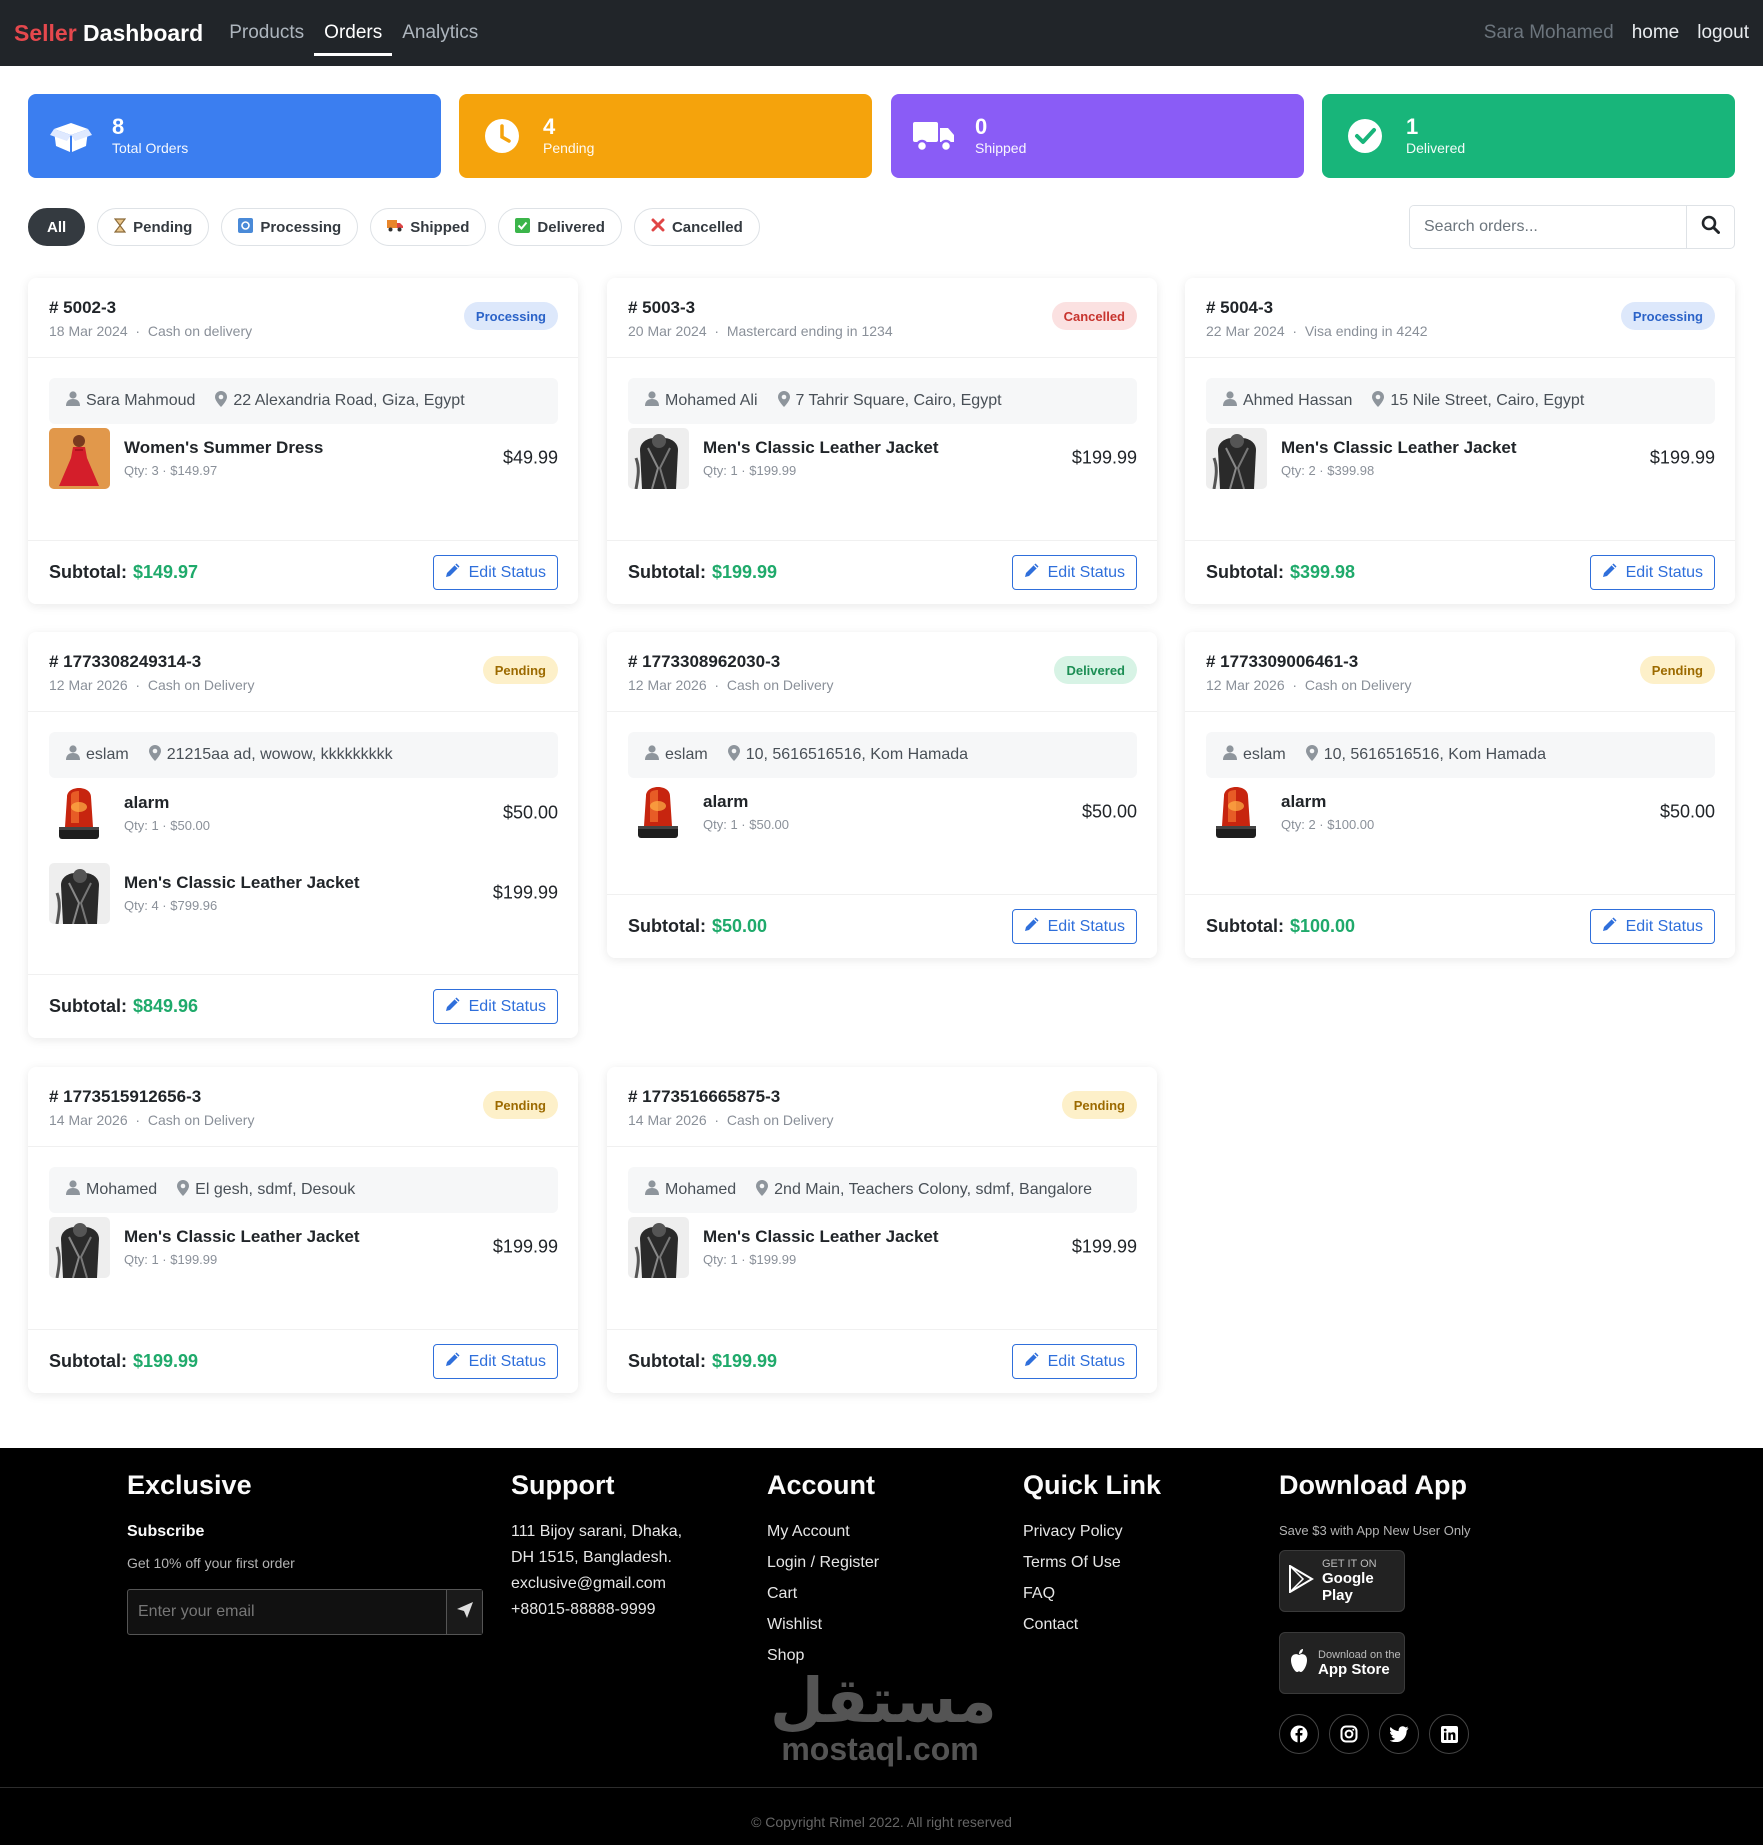  Describe the element at coordinates (266, 33) in the screenshot. I see `nav-link-products: Products` at that location.